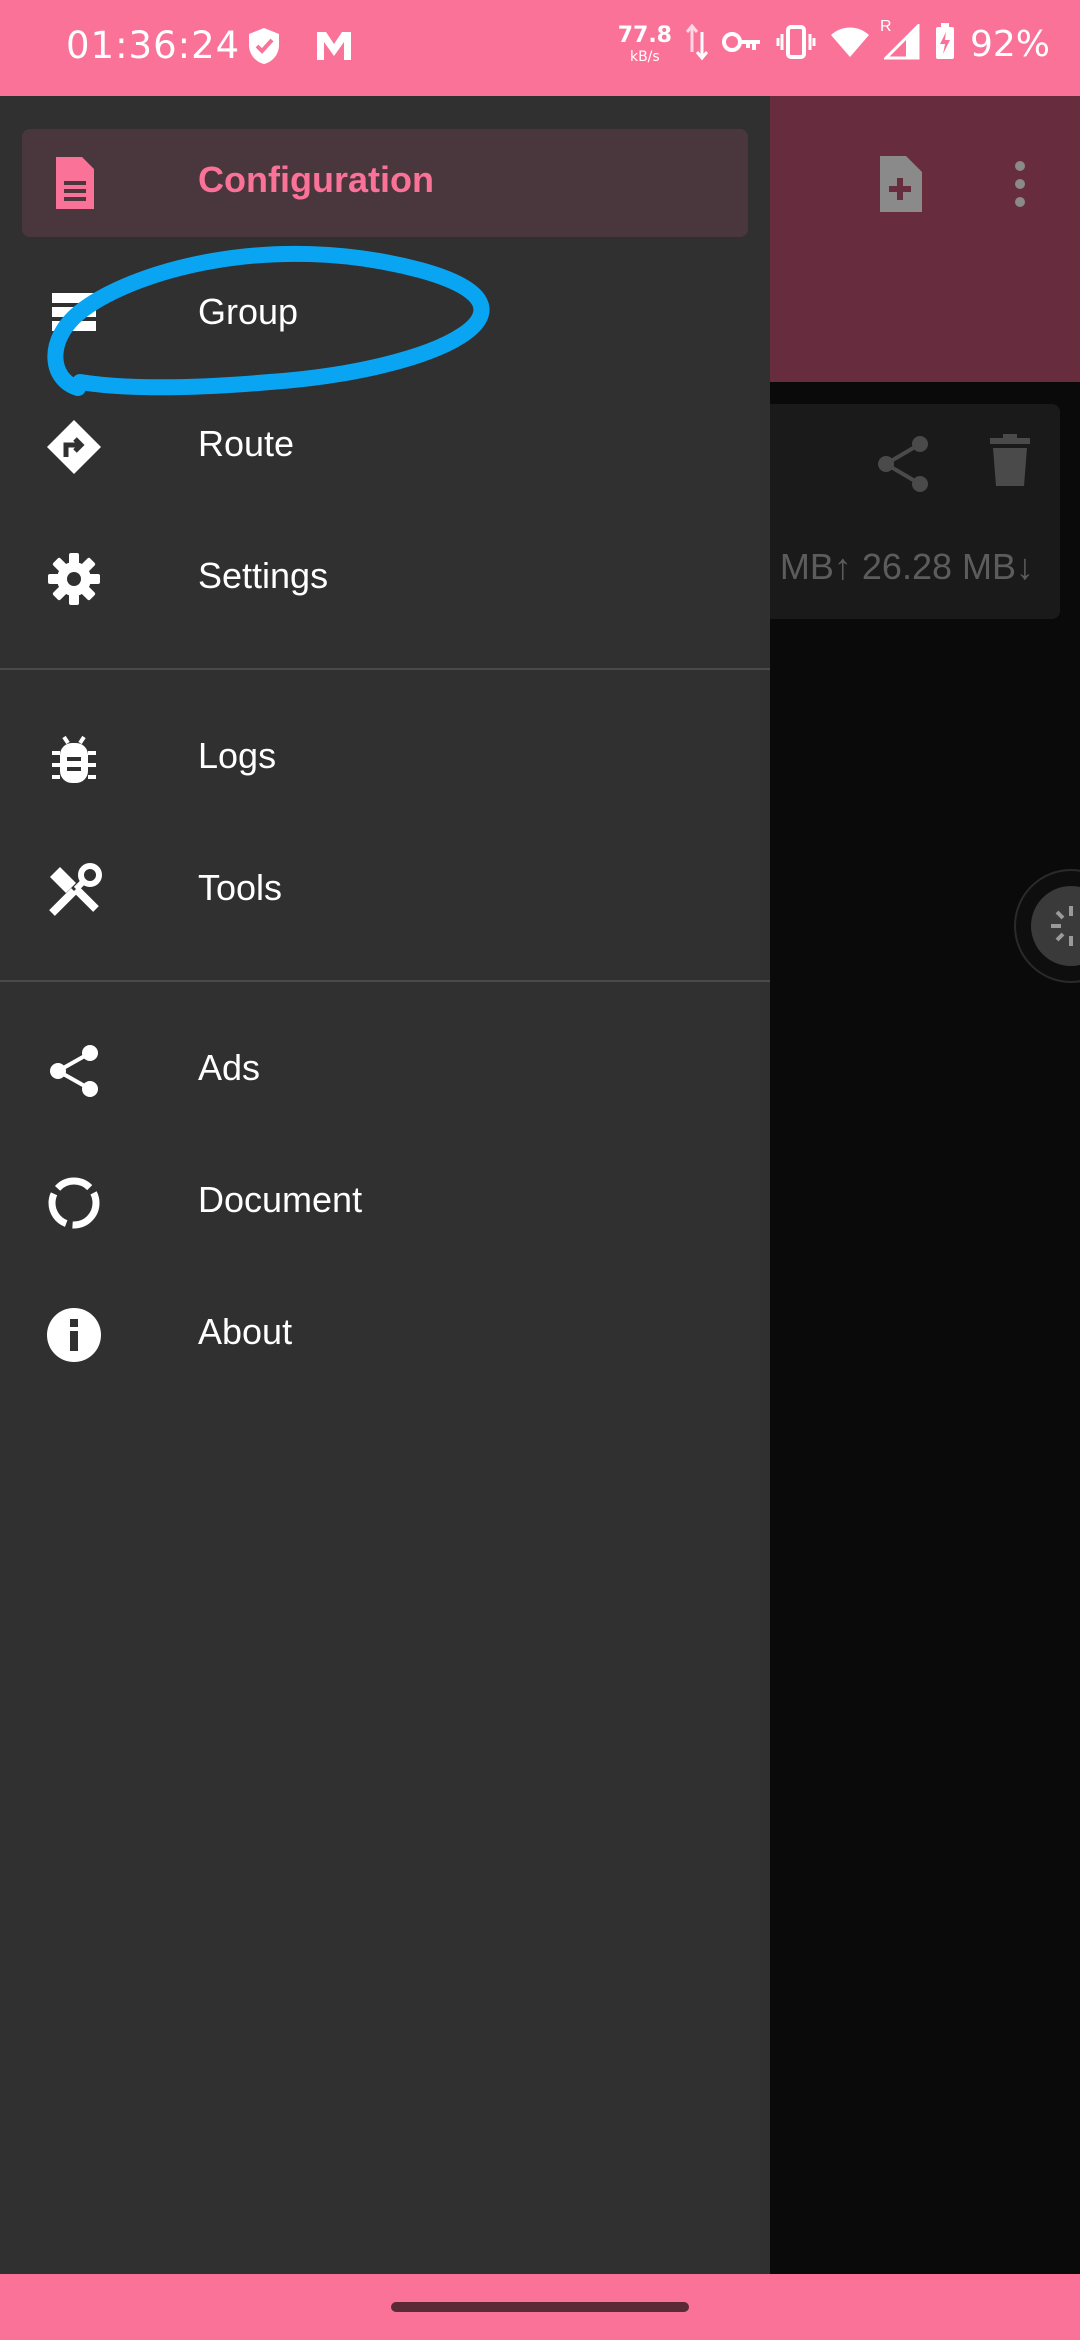  I want to click on nav-item-settings: Settings, so click(385, 579).